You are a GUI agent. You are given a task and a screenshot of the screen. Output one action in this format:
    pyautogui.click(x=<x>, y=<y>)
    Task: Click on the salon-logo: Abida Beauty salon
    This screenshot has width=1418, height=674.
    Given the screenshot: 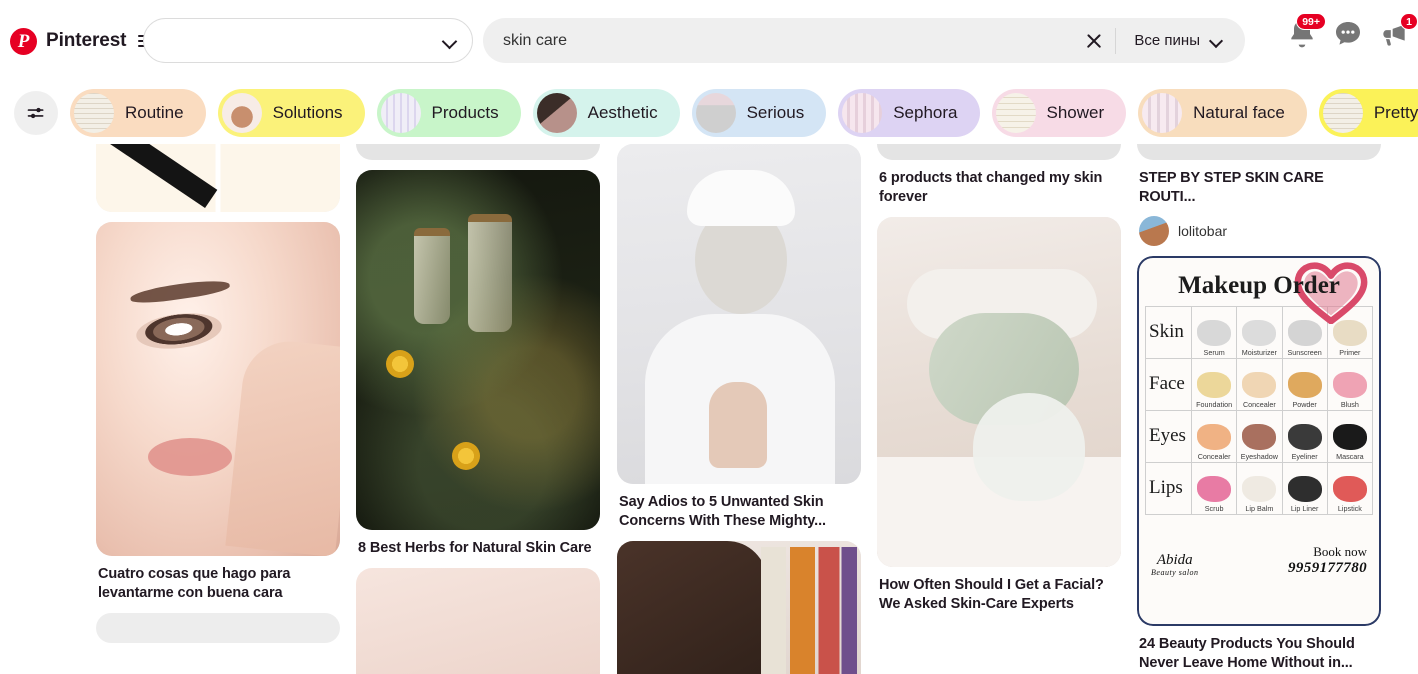 What is the action you would take?
    pyautogui.click(x=1175, y=564)
    